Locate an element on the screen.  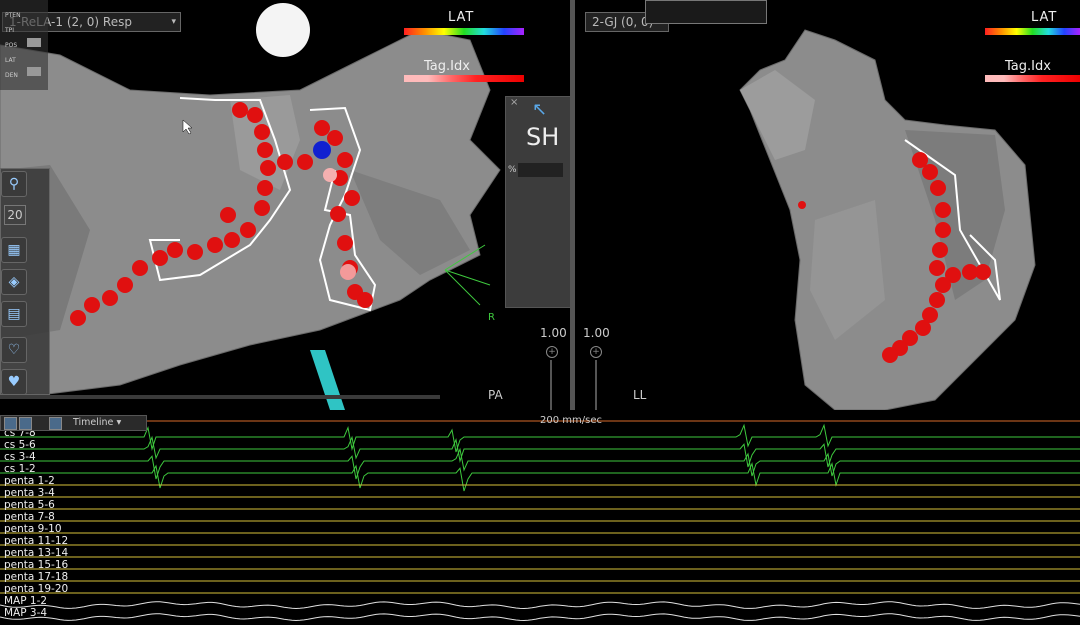
tag-index-label-right: Tag.Idx is located at coordinates (1028, 66).